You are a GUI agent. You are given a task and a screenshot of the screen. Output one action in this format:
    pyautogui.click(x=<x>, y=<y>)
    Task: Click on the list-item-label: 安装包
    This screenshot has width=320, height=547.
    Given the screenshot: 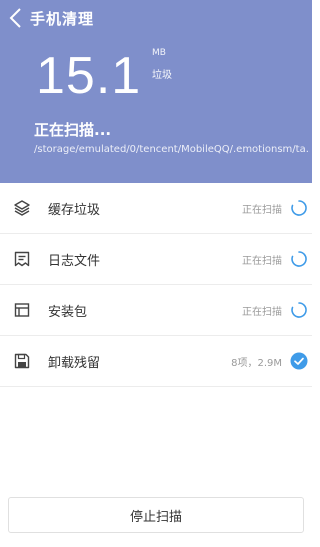 What is the action you would take?
    pyautogui.click(x=68, y=312)
    